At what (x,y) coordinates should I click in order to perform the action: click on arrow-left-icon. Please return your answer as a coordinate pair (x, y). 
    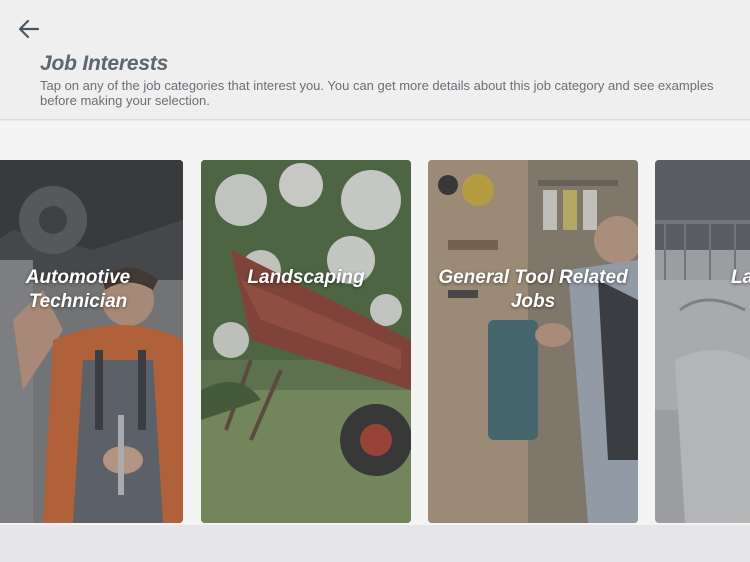
    Looking at the image, I should click on (29, 29).